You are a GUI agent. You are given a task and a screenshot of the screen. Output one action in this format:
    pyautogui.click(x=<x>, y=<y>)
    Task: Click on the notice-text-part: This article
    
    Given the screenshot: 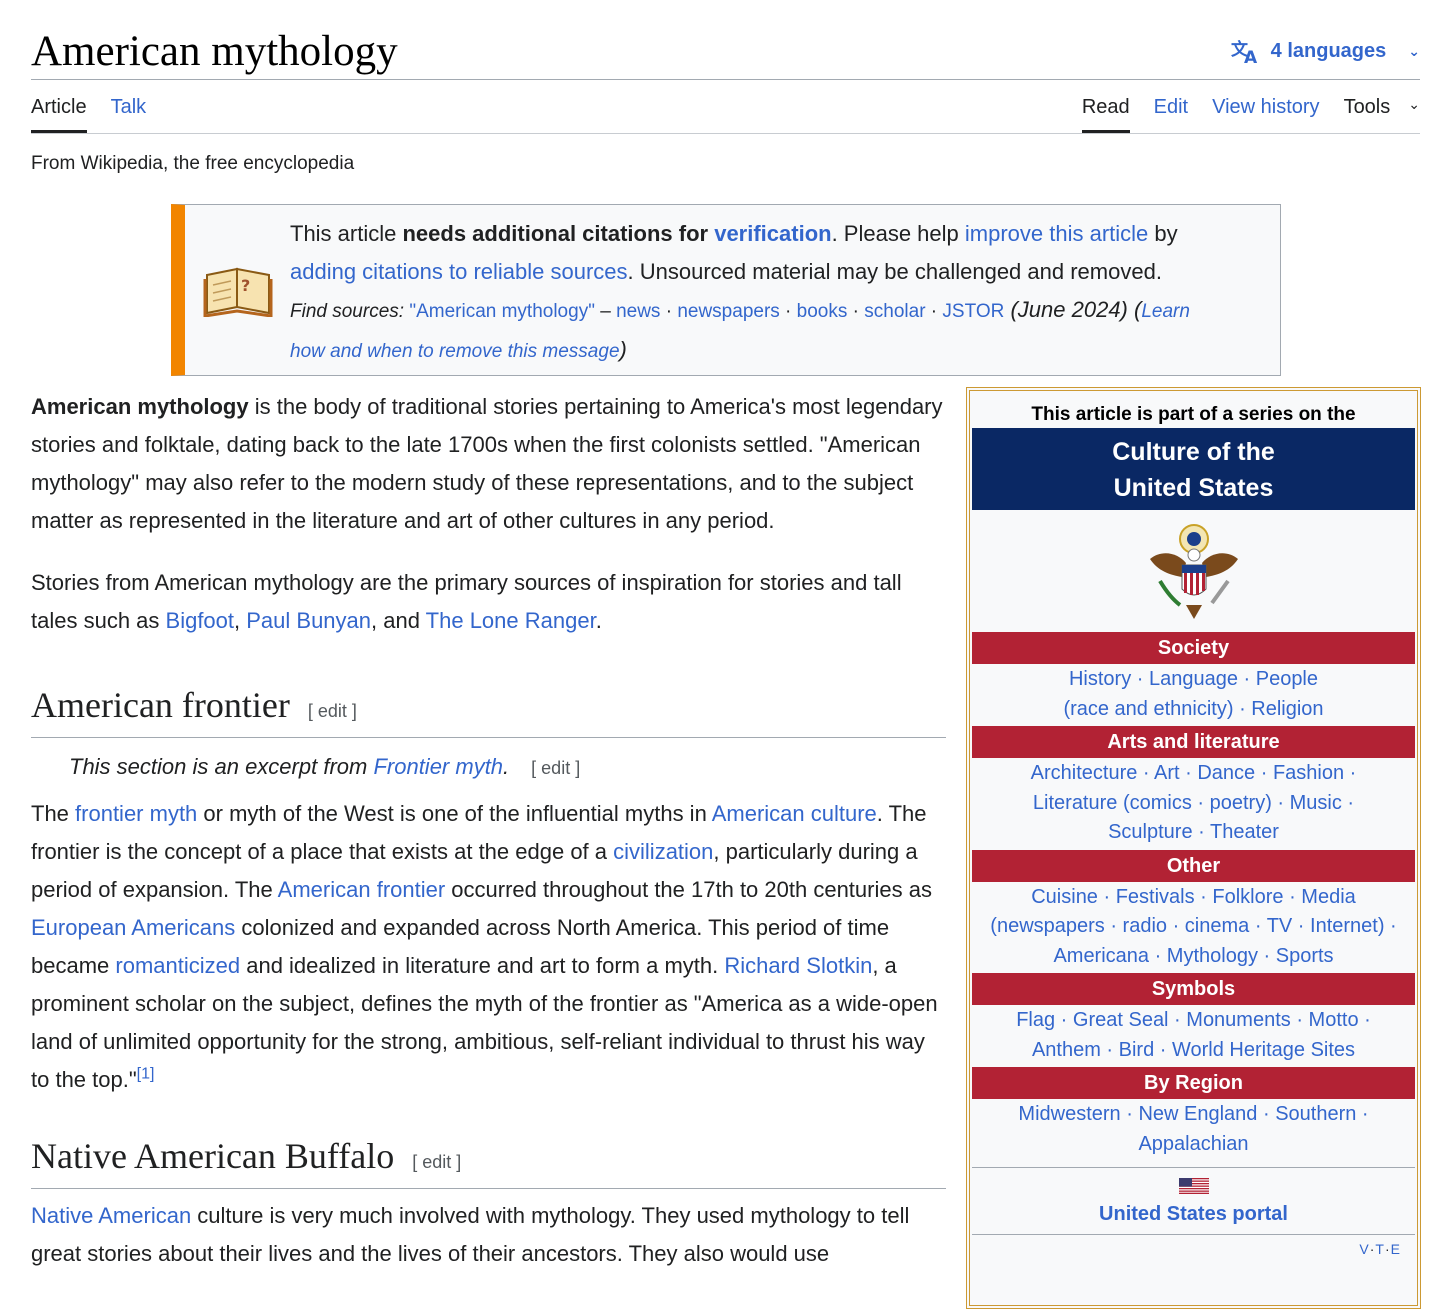 What is the action you would take?
    pyautogui.click(x=346, y=233)
    